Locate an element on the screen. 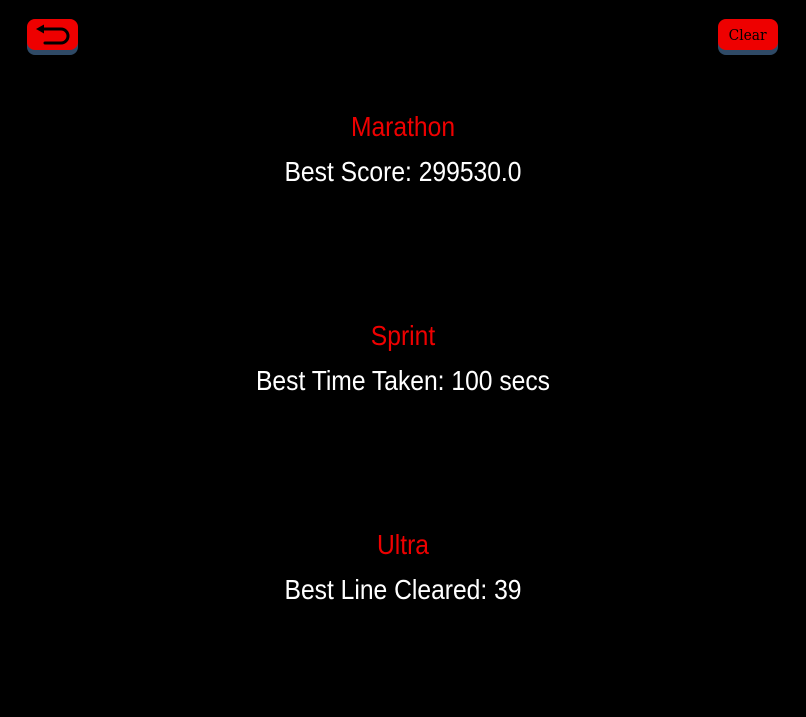 This screenshot has width=806, height=717. best-lines-text: Best Line Cleared: 39 is located at coordinates (403, 589).